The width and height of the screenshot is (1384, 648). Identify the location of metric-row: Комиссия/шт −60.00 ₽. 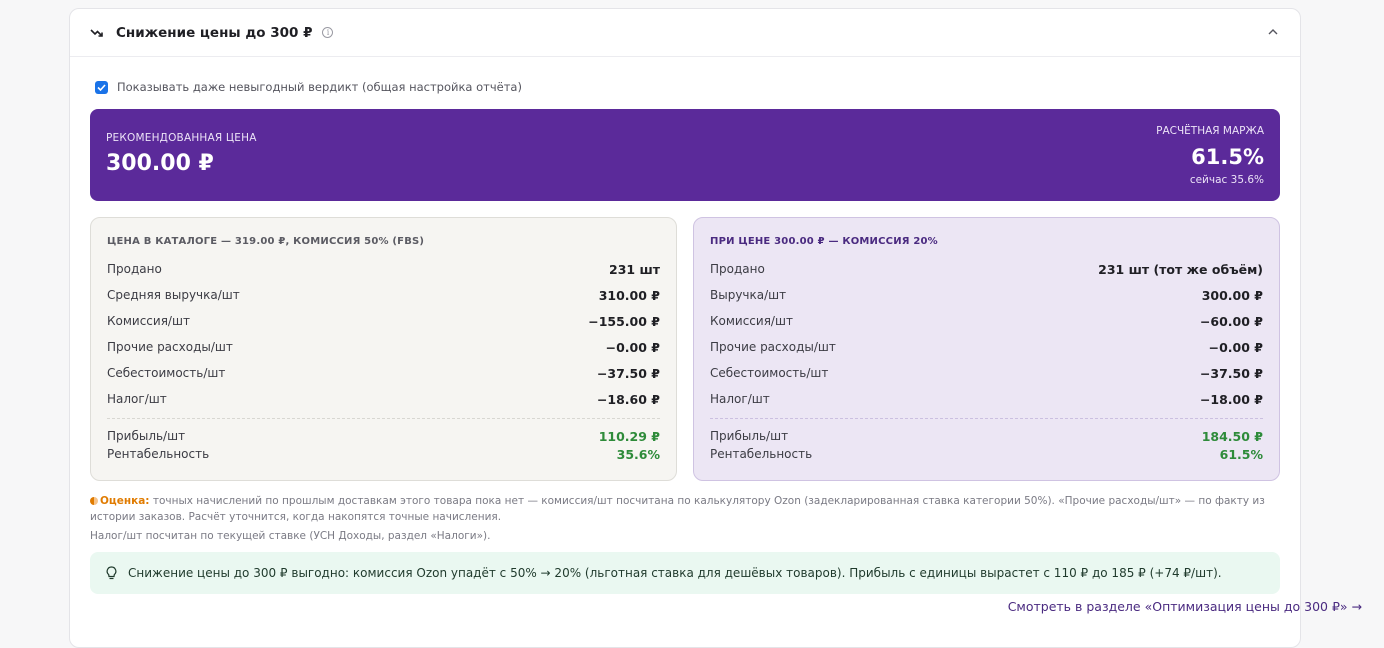
(986, 321).